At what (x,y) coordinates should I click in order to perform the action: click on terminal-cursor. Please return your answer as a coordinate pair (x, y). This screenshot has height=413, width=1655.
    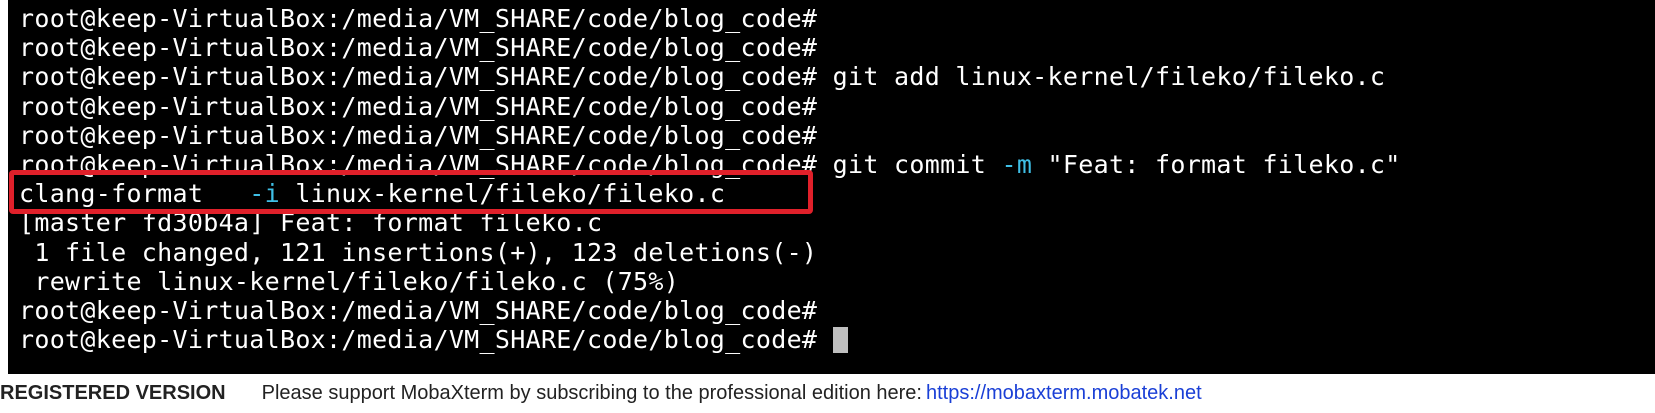
    Looking at the image, I should click on (840, 340).